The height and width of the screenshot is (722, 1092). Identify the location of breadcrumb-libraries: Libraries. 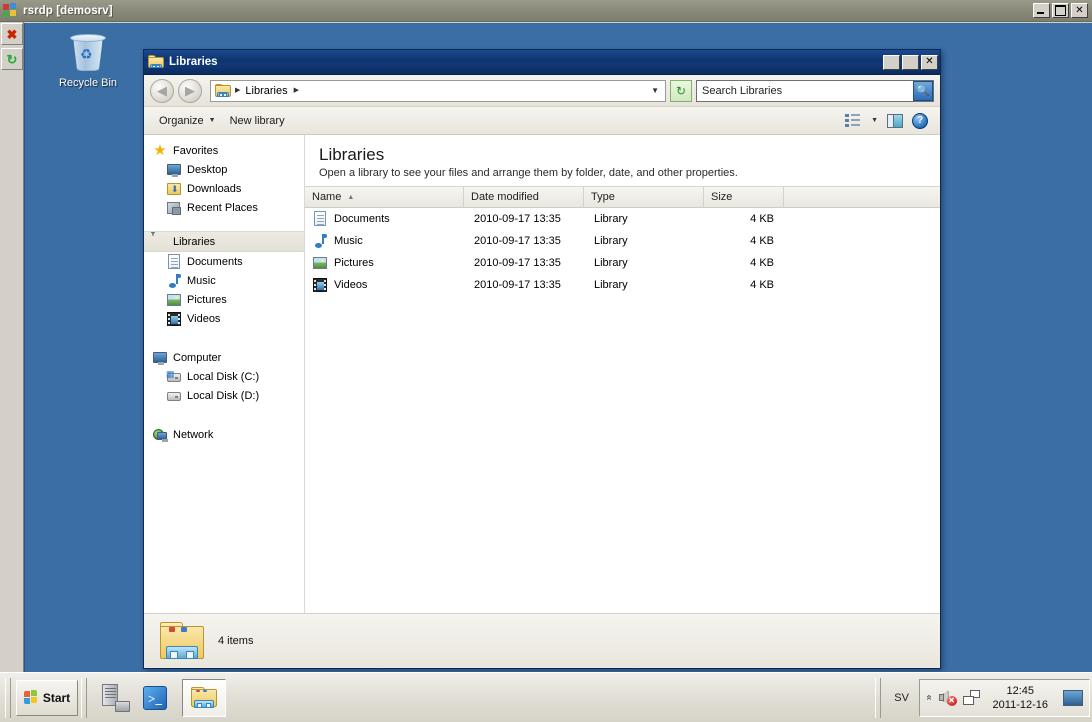
(266, 91).